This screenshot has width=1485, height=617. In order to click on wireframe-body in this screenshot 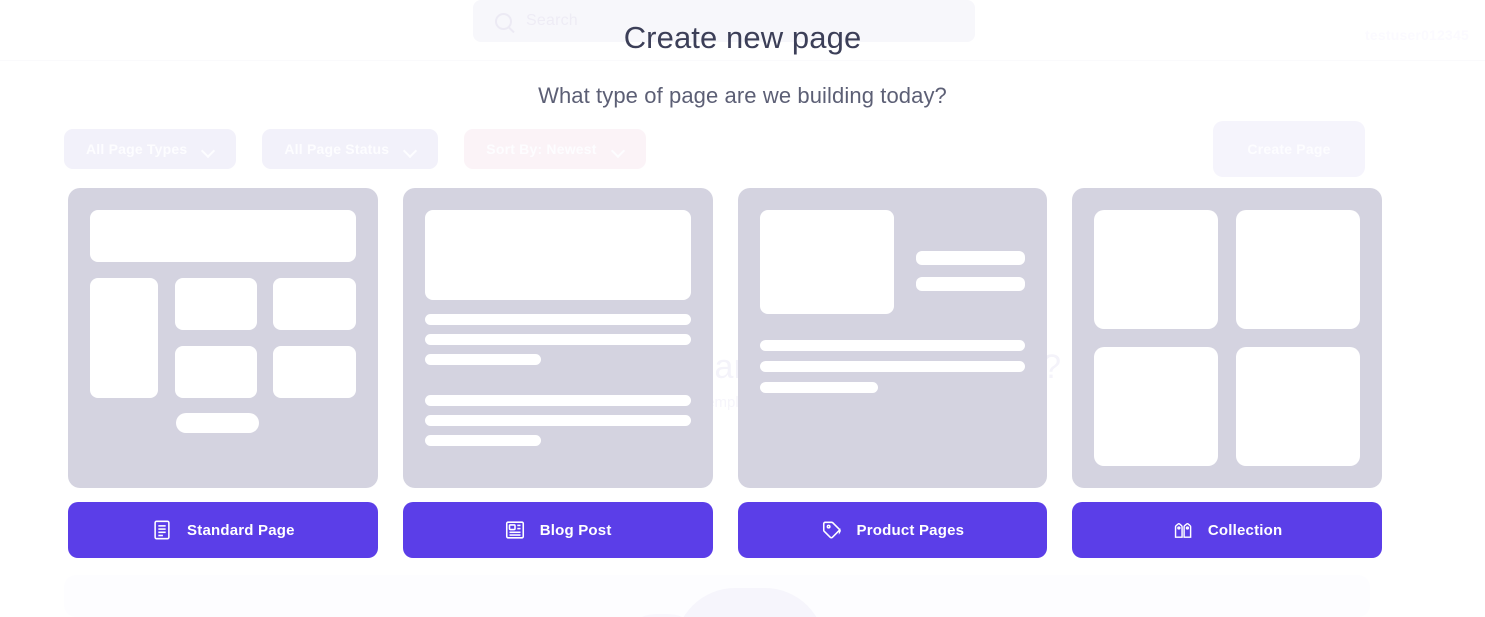, I will do `click(223, 338)`.